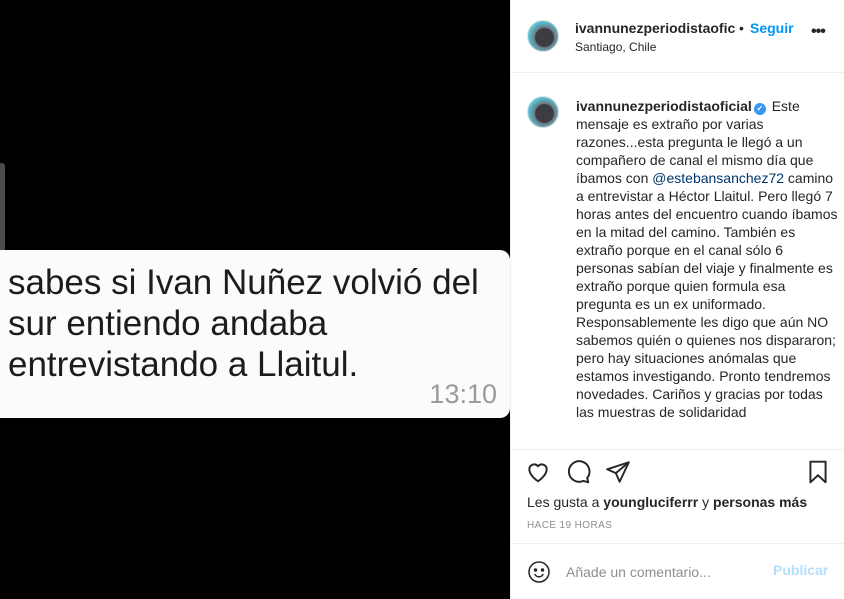  I want to click on more-horizontal-icon: •••, so click(821, 34).